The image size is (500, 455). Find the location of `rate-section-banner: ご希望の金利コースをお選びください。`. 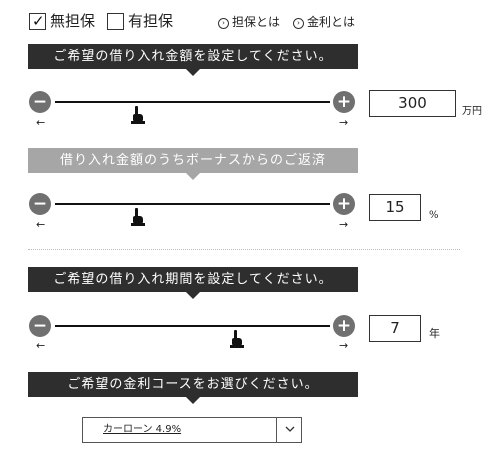

rate-section-banner: ご希望の金利コースをお選びください。 is located at coordinates (193, 388).